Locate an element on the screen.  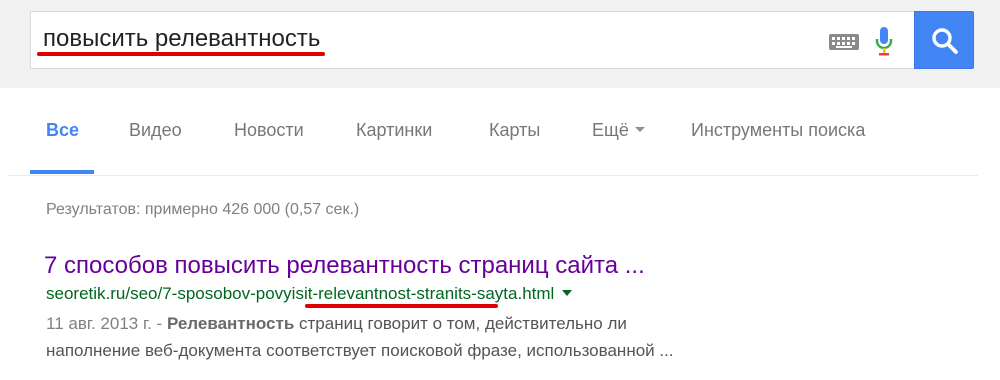
search-icon is located at coordinates (945, 41).